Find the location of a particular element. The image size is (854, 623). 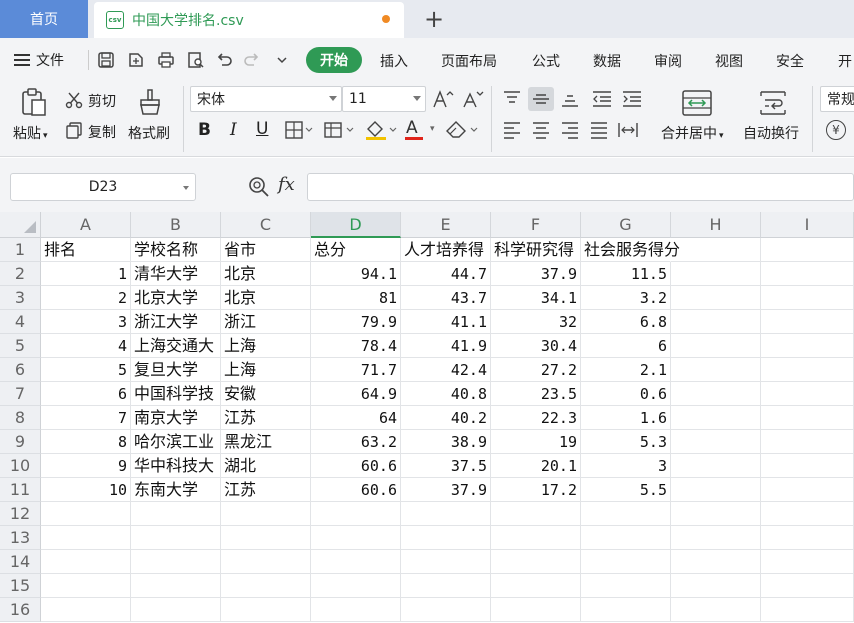

cell-i16 is located at coordinates (807, 610).